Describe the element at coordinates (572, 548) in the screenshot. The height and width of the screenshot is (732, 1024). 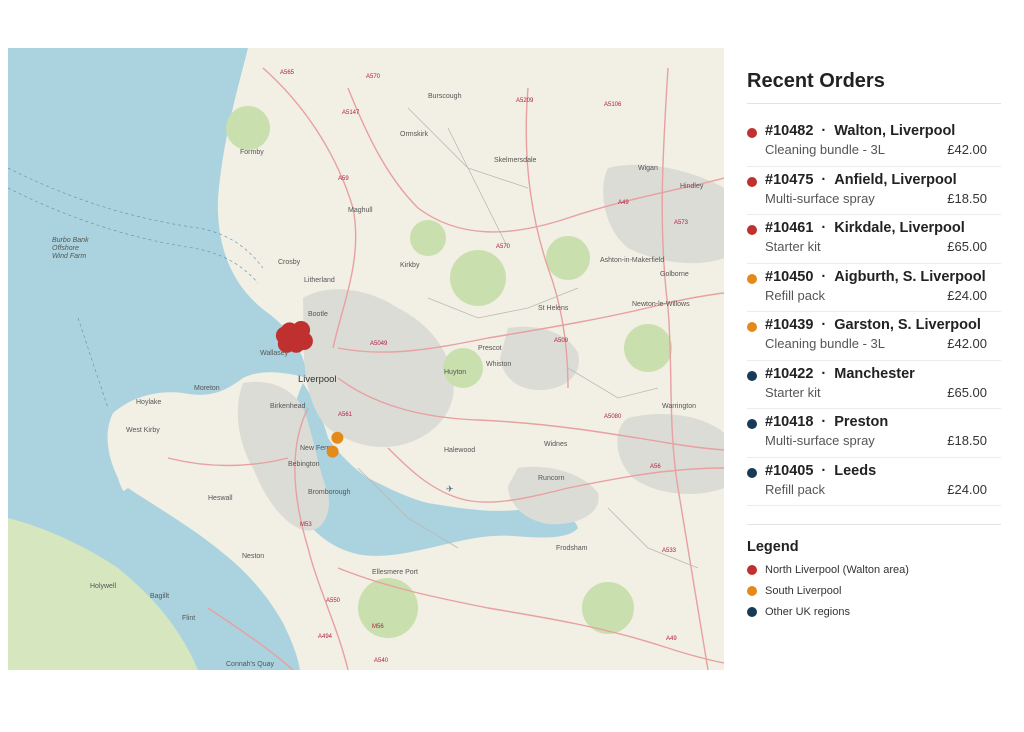
I see `place-label: Frodsham` at that location.